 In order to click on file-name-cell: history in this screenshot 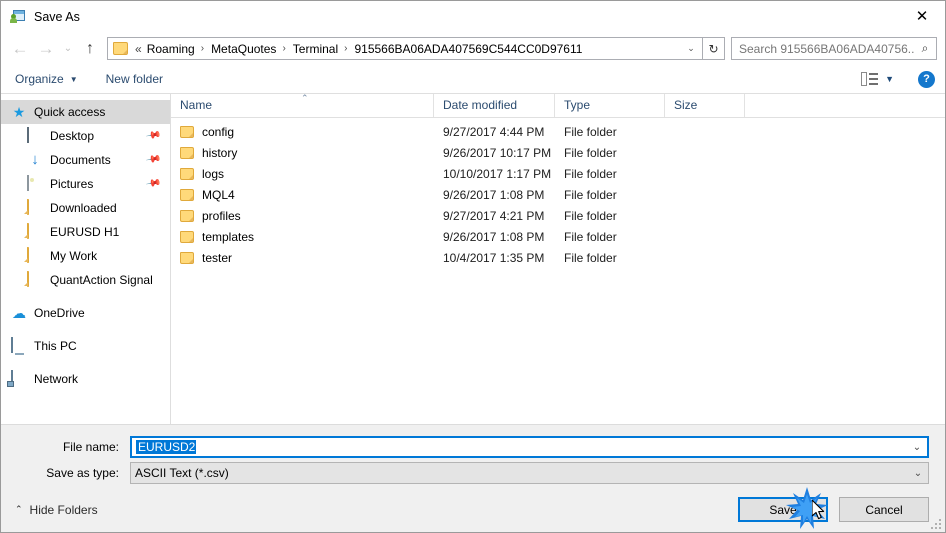, I will do `click(302, 153)`.